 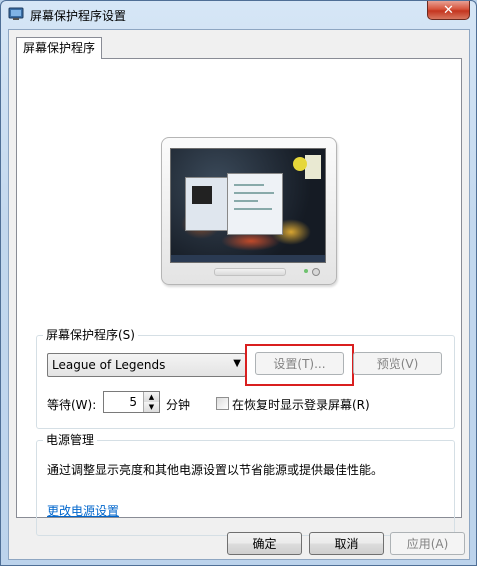 I want to click on wait-minutes-spinner: 5 ▲ ▼, so click(x=131, y=402).